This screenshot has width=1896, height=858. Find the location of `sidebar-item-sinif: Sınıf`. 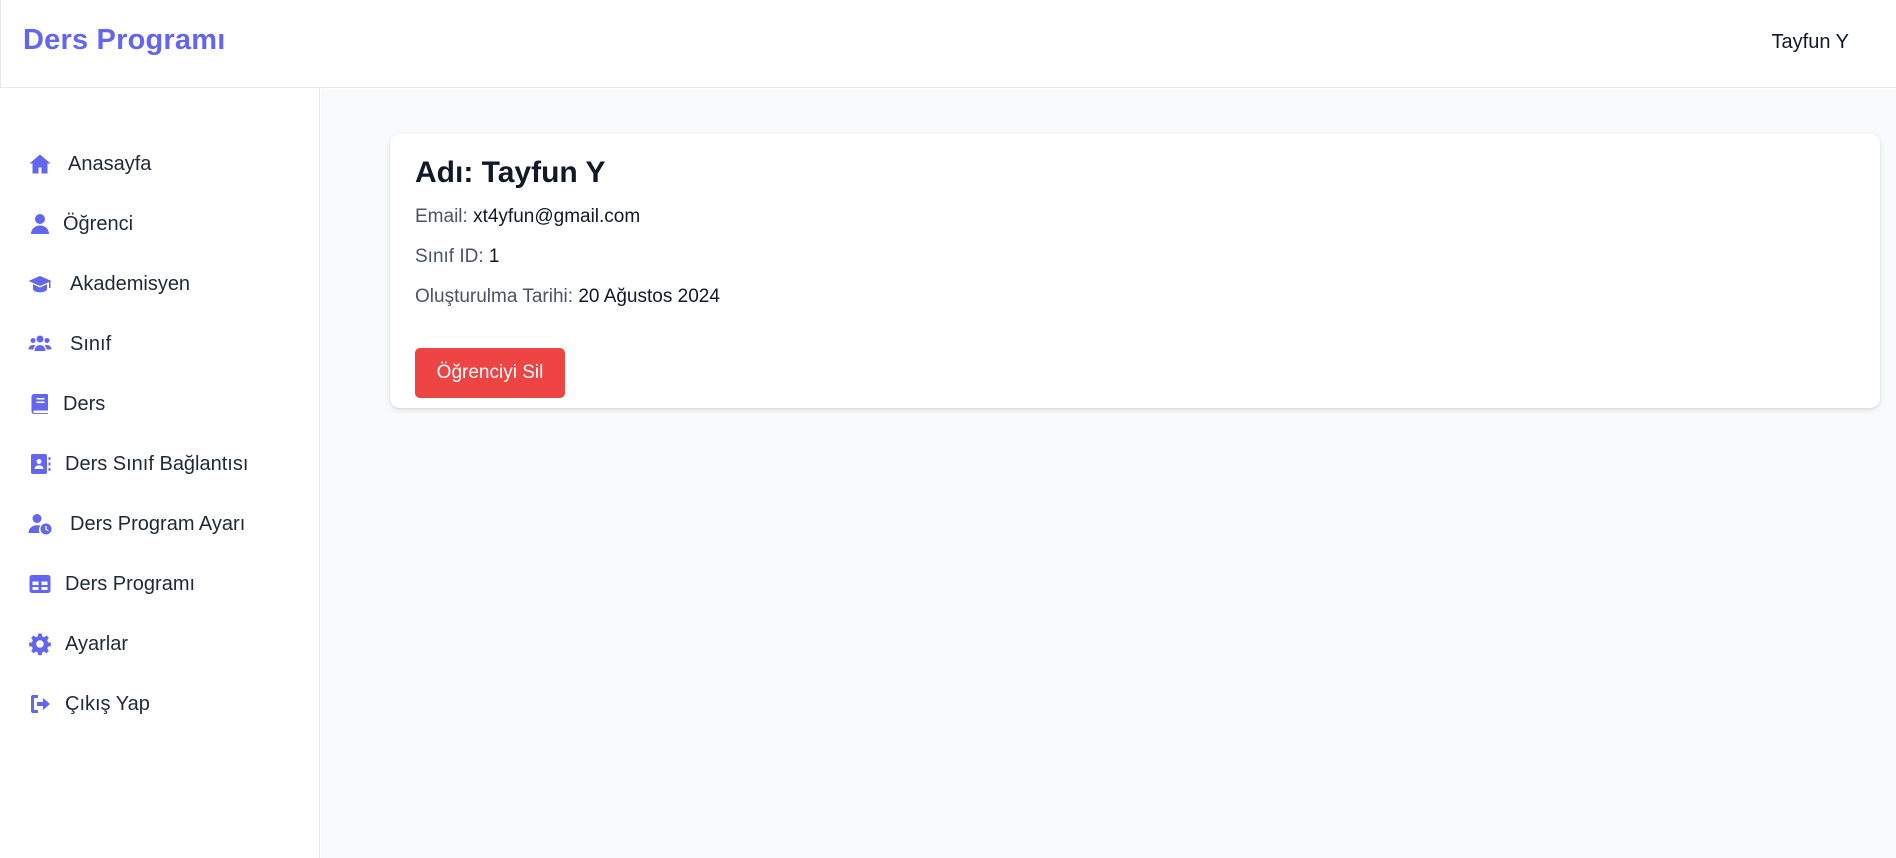

sidebar-item-sinif: Sınıf is located at coordinates (69, 344).